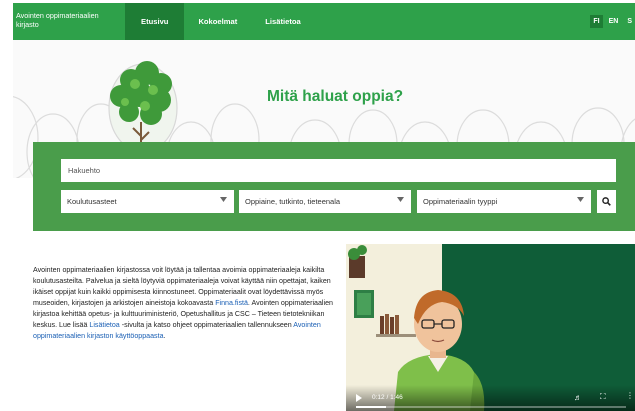 This screenshot has height=411, width=635. Describe the element at coordinates (603, 397) in the screenshot. I see `fullscreen-icon: ⛶` at that location.